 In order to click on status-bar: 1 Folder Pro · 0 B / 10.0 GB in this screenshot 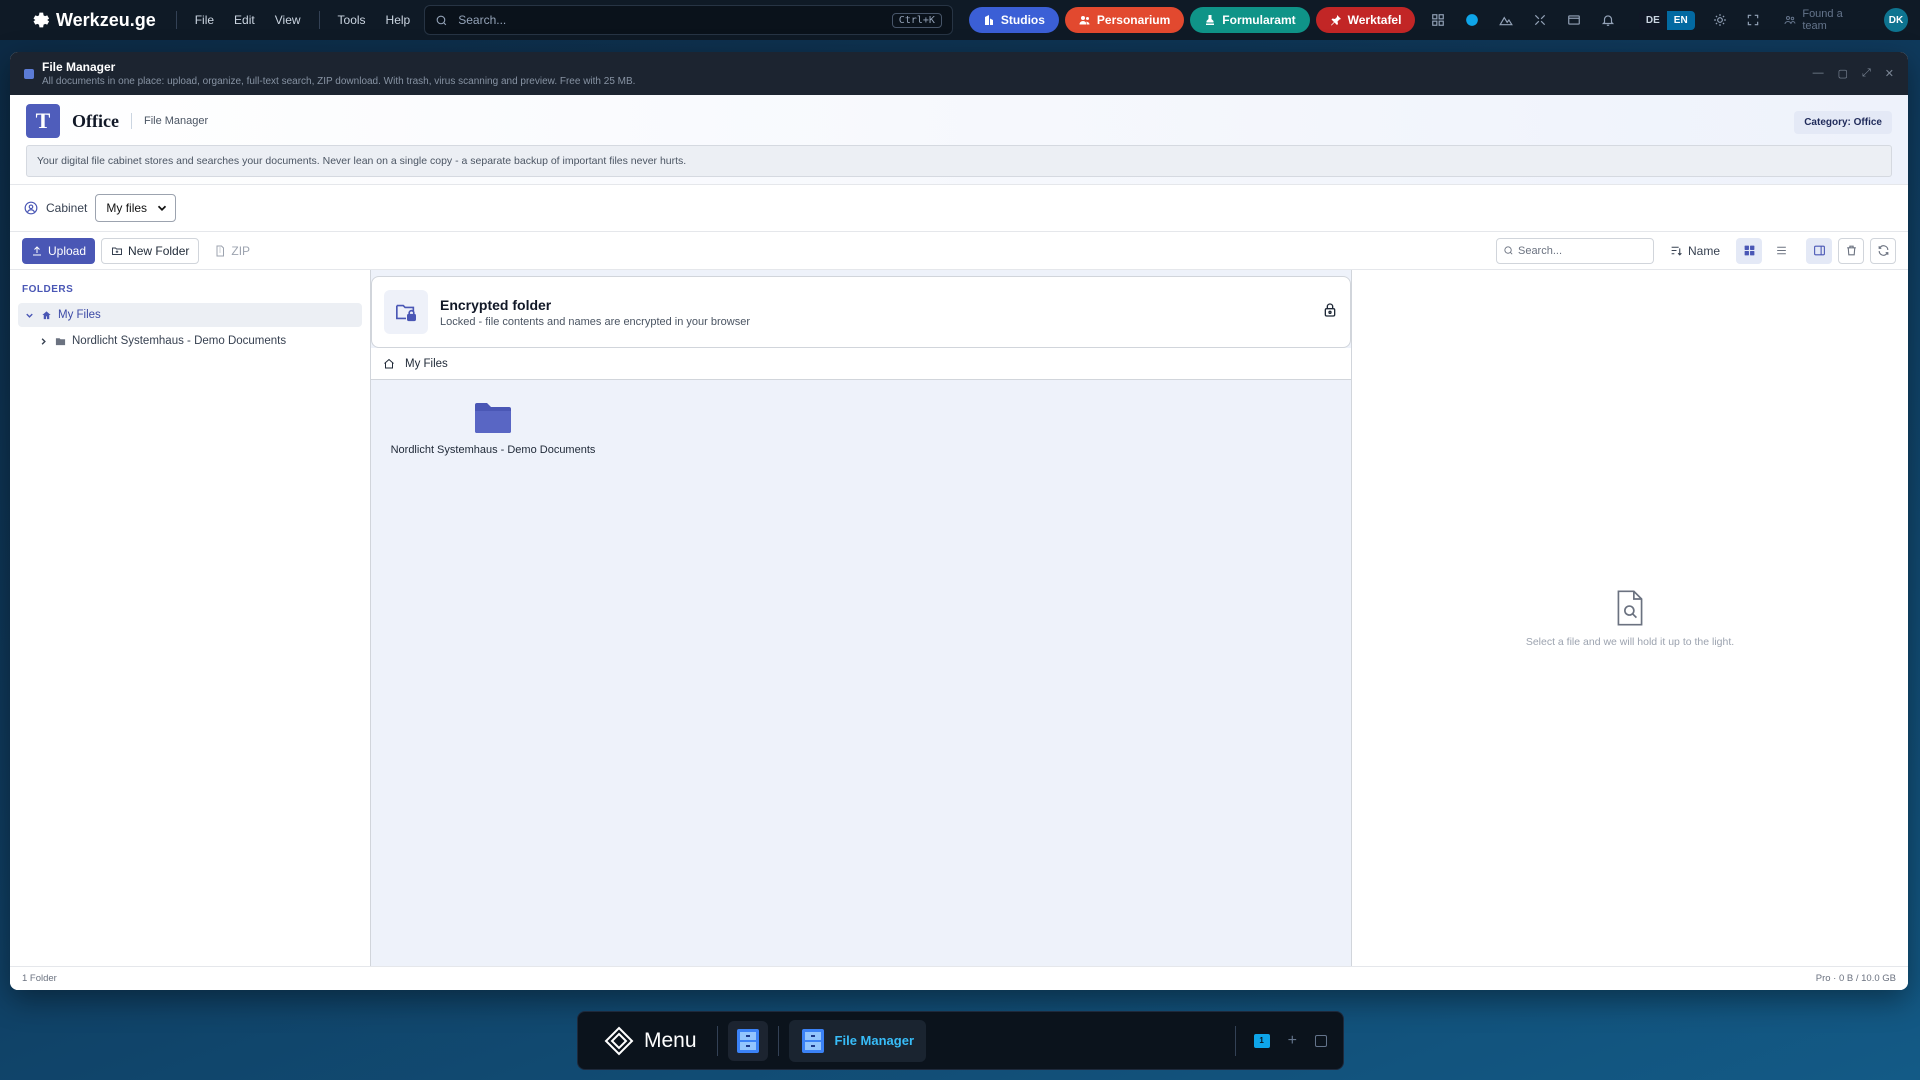, I will do `click(959, 978)`.